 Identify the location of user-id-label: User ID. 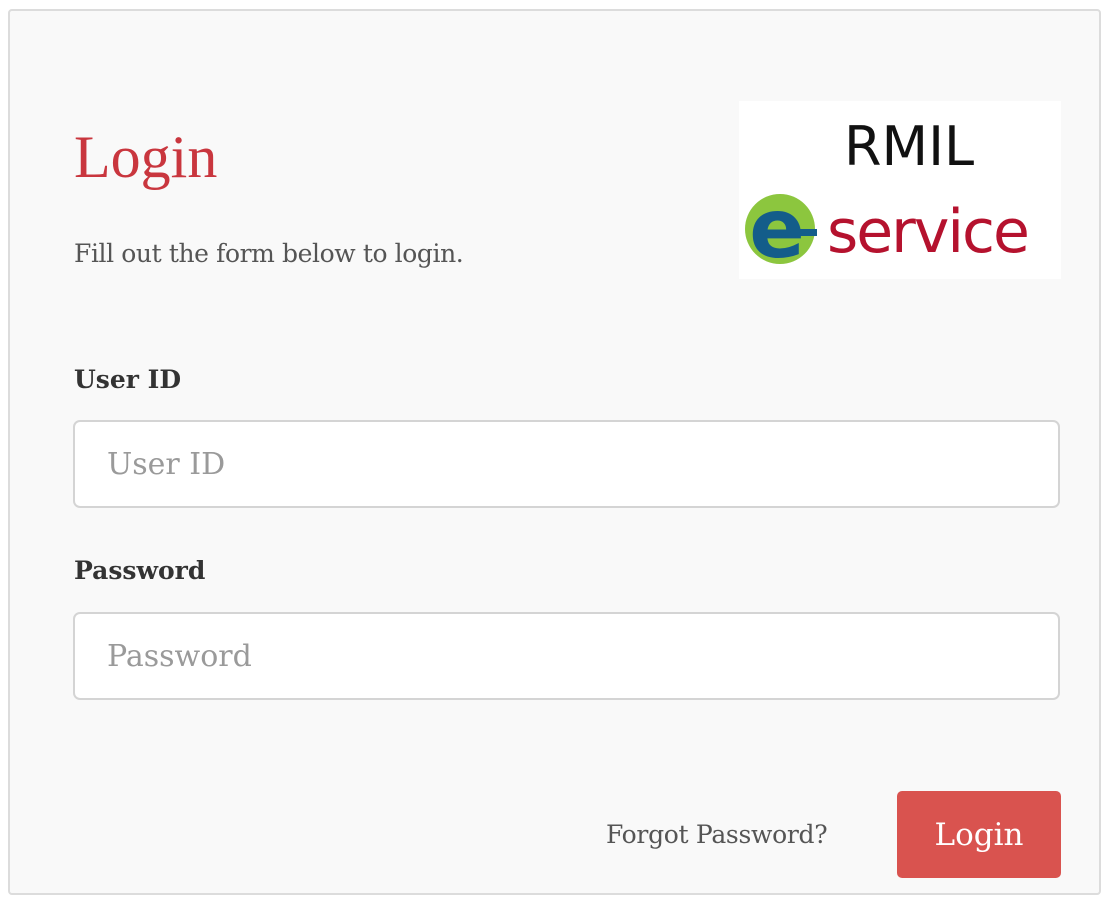
(128, 379).